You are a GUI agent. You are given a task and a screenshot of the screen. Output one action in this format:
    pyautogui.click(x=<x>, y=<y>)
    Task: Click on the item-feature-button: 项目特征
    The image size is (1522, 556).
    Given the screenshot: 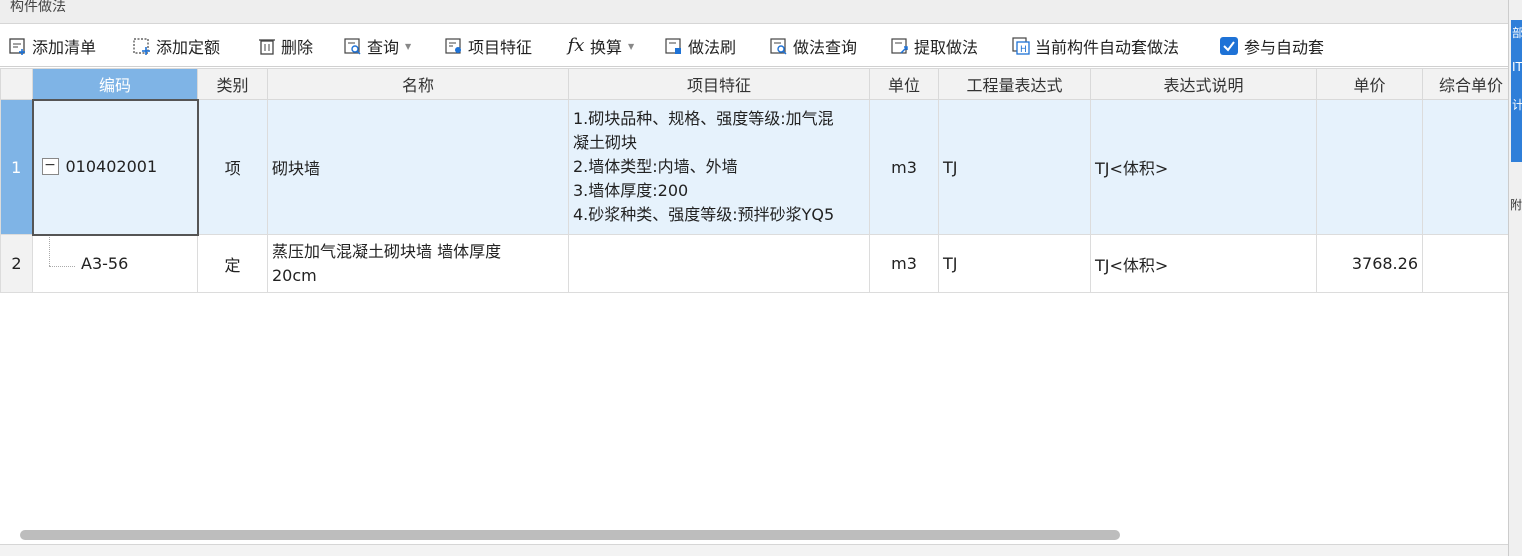 What is the action you would take?
    pyautogui.click(x=488, y=46)
    